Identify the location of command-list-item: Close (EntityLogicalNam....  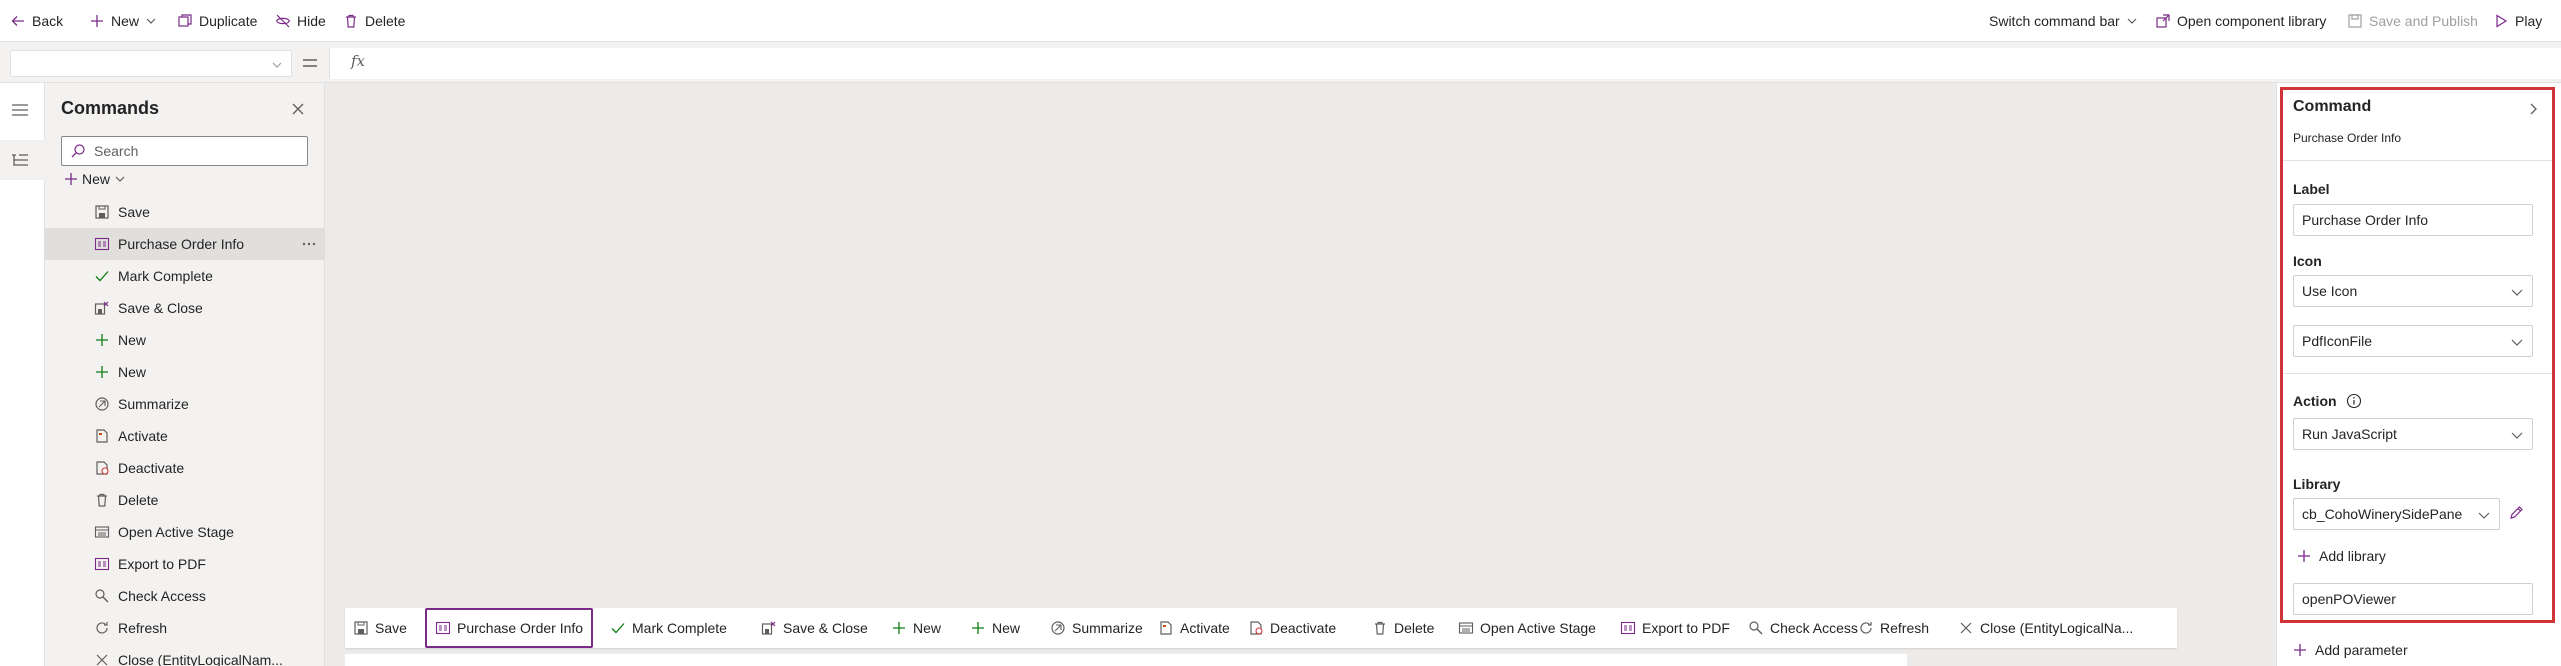
(185, 655).